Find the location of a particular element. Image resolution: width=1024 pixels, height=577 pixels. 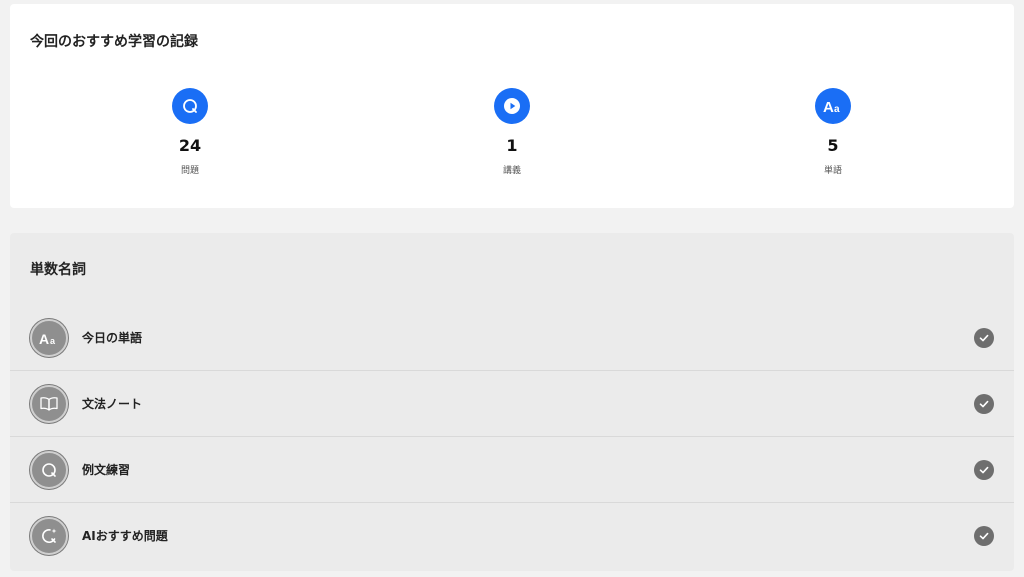

list-item-daily-words: A a 今日の単語 is located at coordinates (512, 338).